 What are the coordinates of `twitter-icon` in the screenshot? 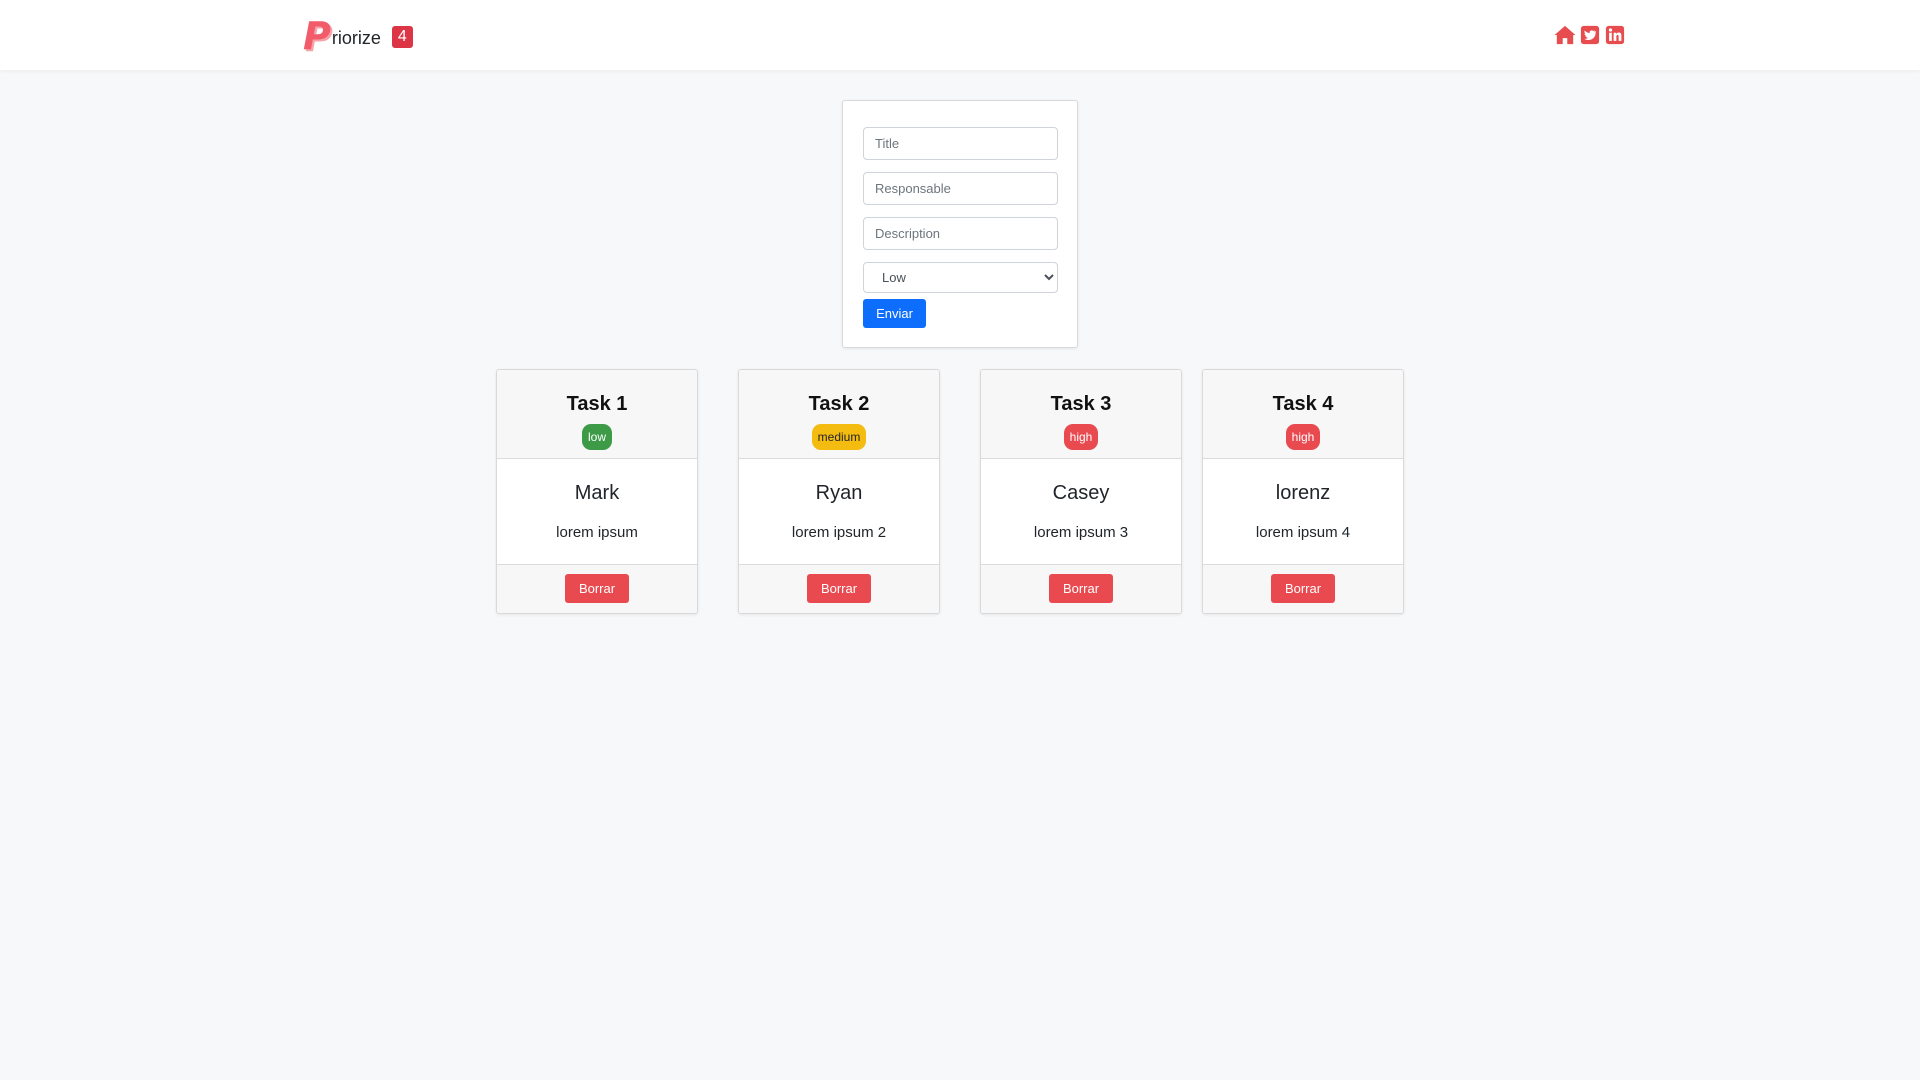 It's located at (1590, 35).